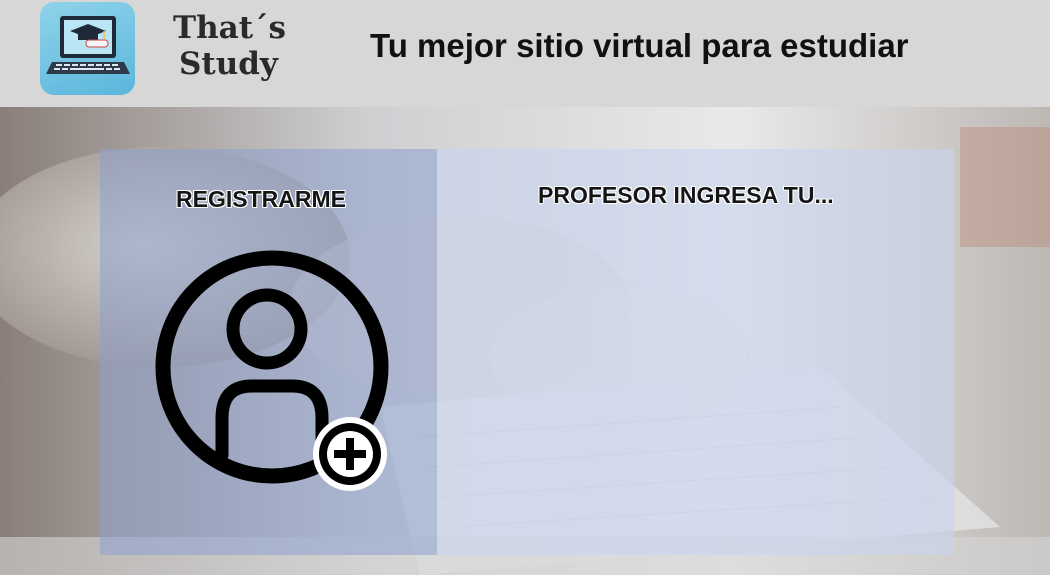  What do you see at coordinates (272, 371) in the screenshot?
I see `add-user-icon` at bounding box center [272, 371].